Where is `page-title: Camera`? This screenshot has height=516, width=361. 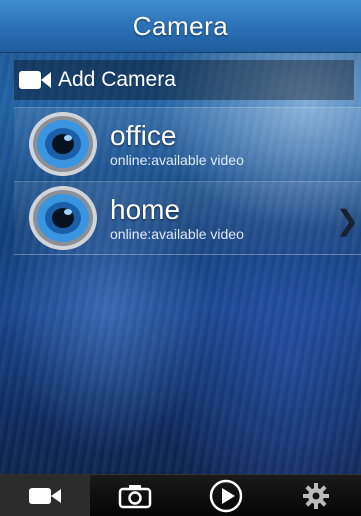 page-title: Camera is located at coordinates (180, 25).